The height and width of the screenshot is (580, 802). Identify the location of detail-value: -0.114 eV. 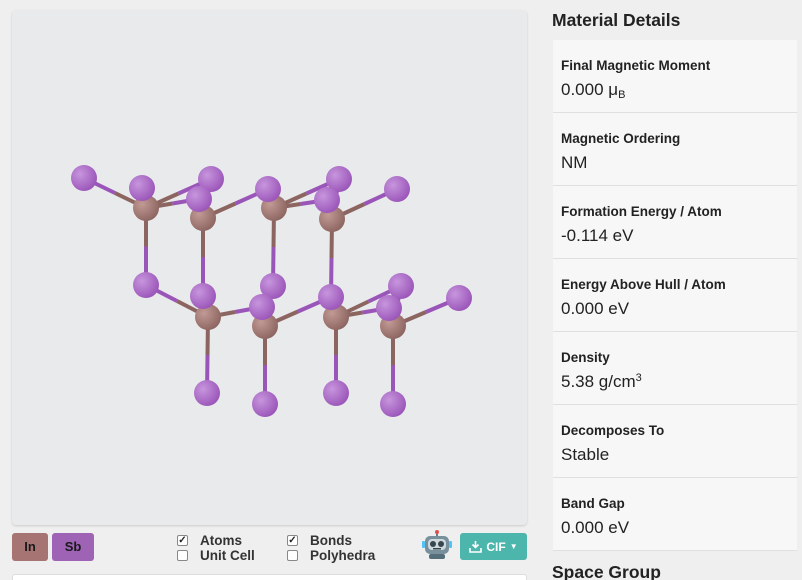
(597, 235).